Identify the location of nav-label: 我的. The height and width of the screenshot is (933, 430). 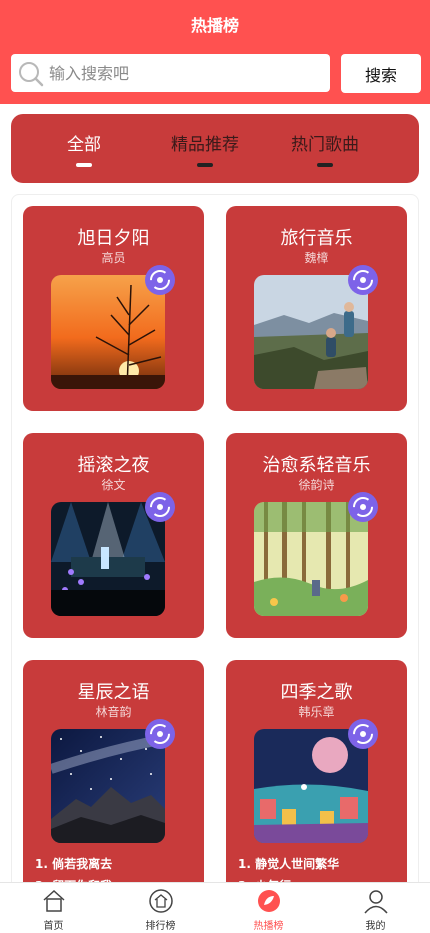
(375, 926).